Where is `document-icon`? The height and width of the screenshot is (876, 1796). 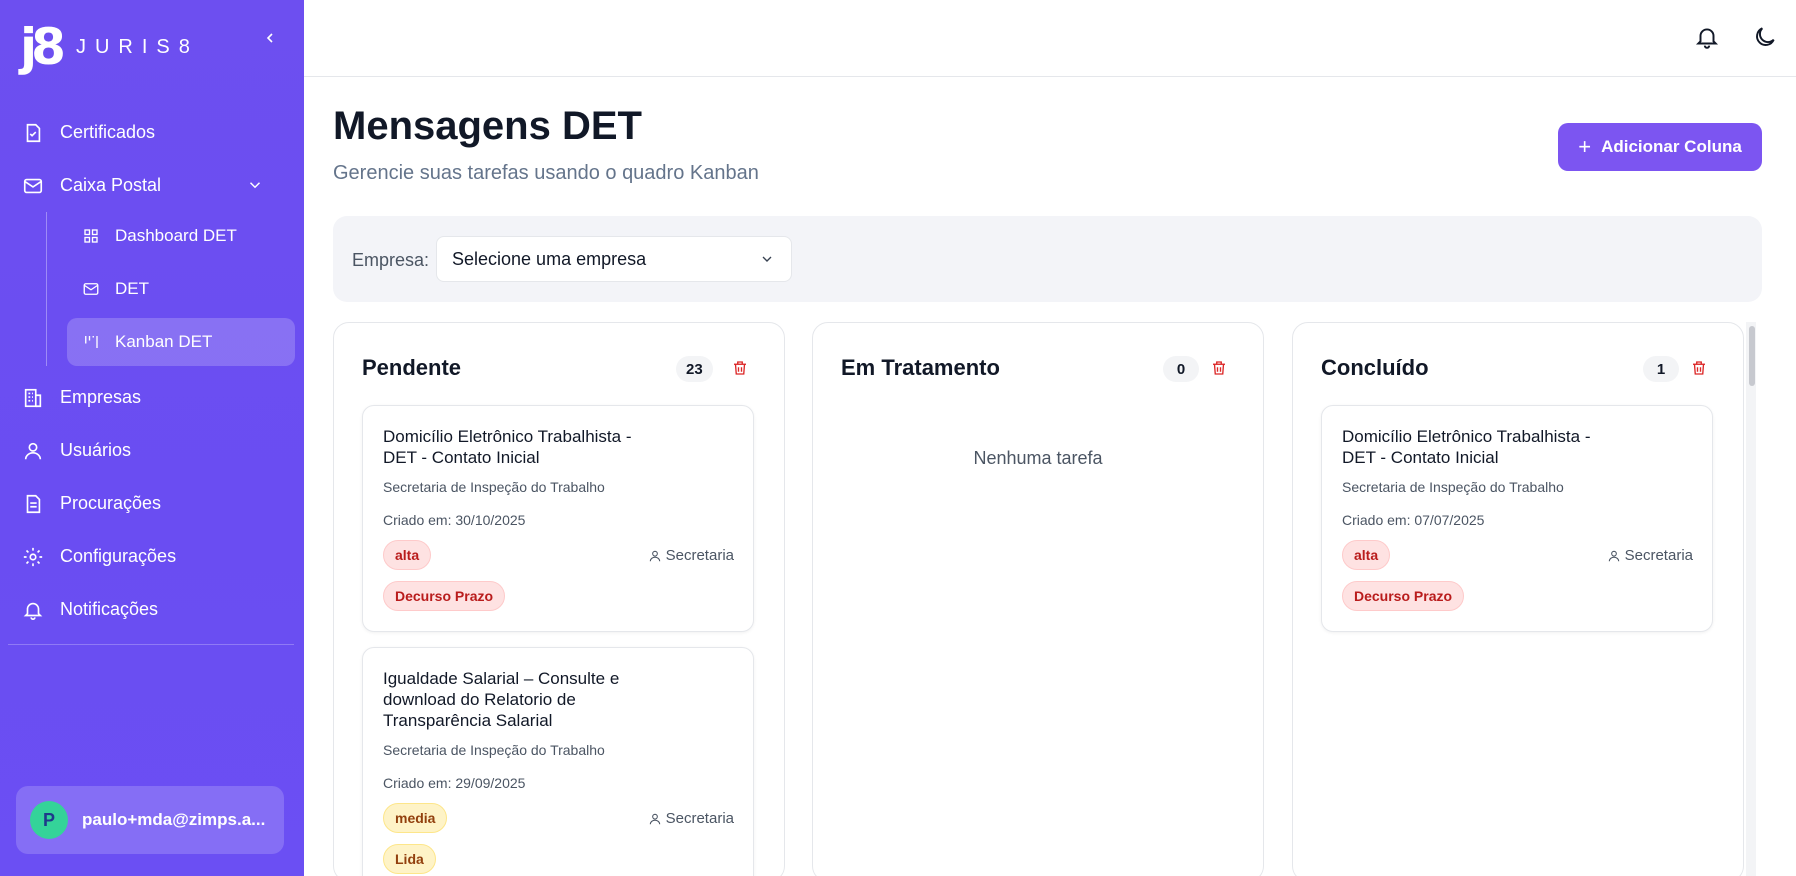 document-icon is located at coordinates (33, 504).